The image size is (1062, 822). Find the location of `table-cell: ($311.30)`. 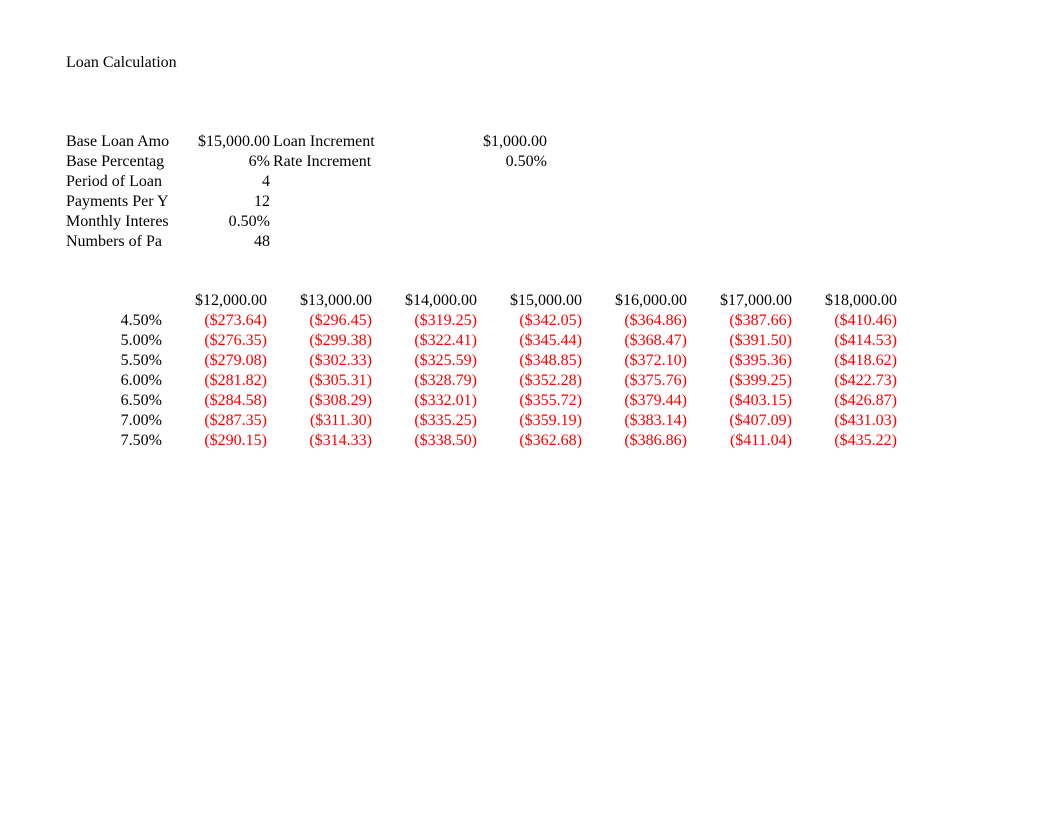

table-cell: ($311.30) is located at coordinates (340, 420).